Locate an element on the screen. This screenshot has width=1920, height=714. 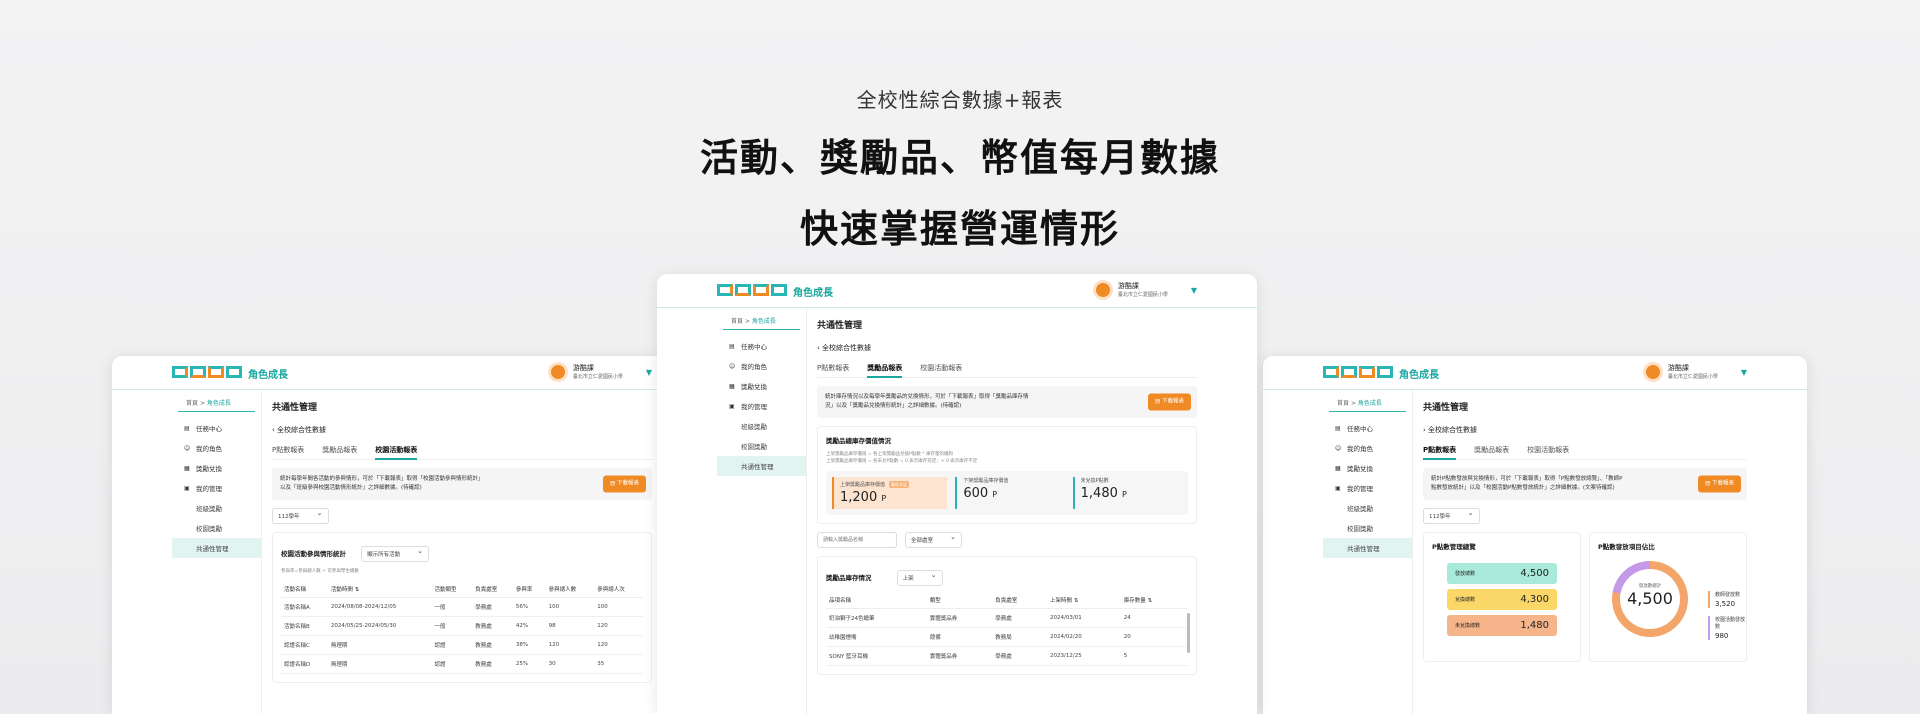
section-title: ‹ 全校綜合性數據 is located at coordinates (1007, 348).